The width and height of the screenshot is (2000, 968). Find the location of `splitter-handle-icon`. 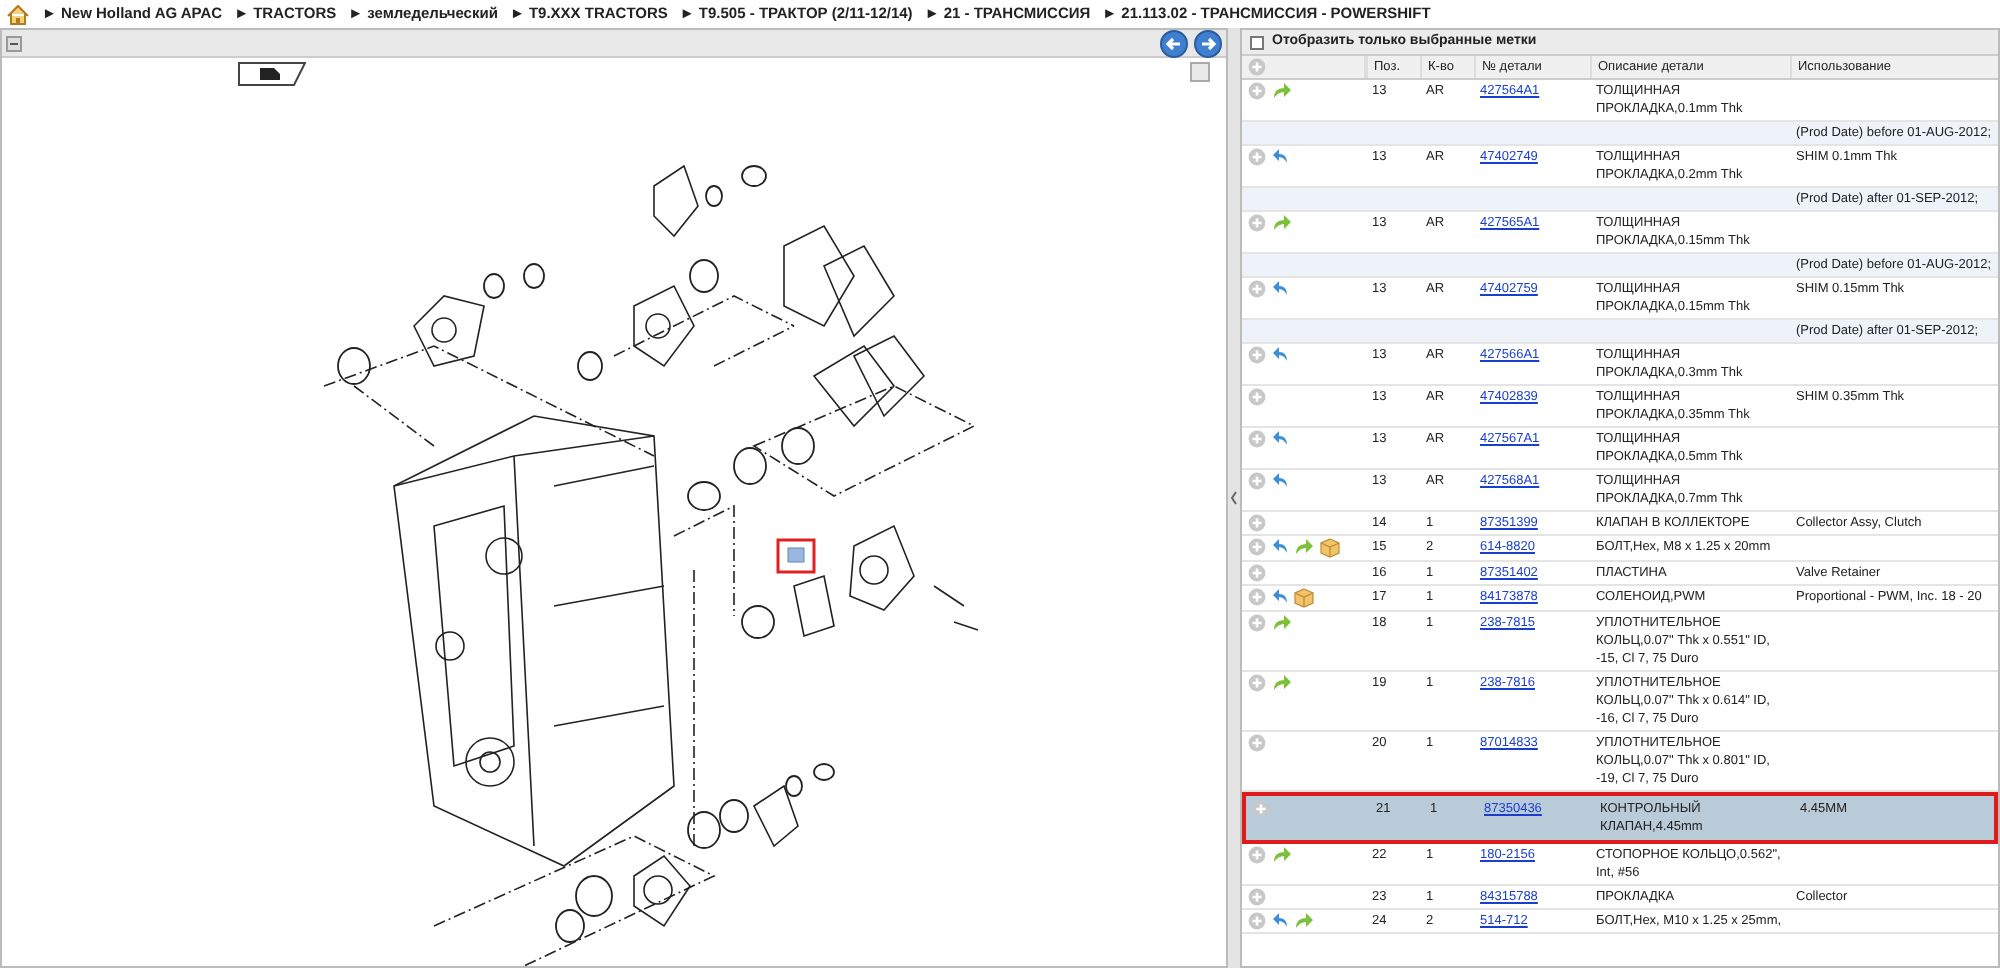

splitter-handle-icon is located at coordinates (1234, 498).